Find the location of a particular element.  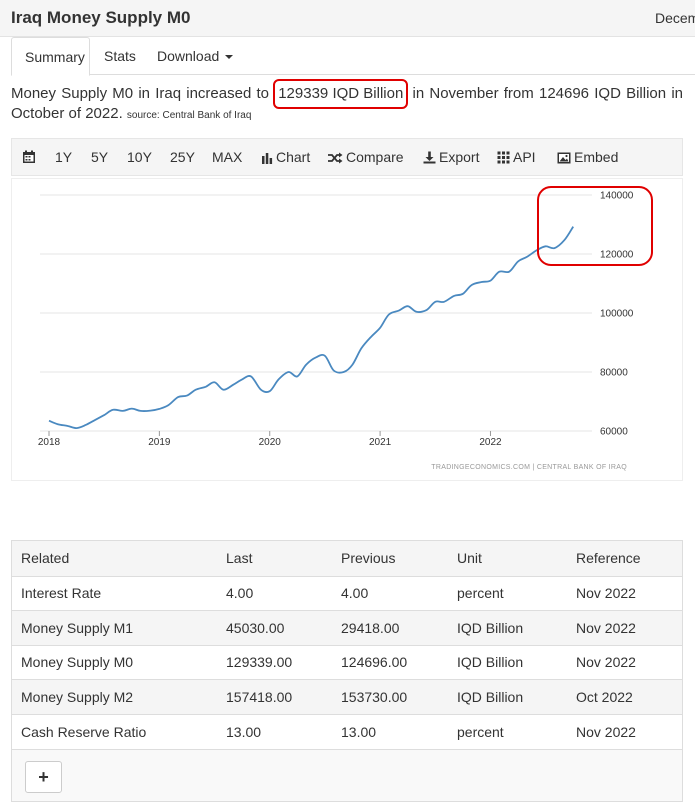

page-title: Iraq Money Supply M0 is located at coordinates (101, 17).